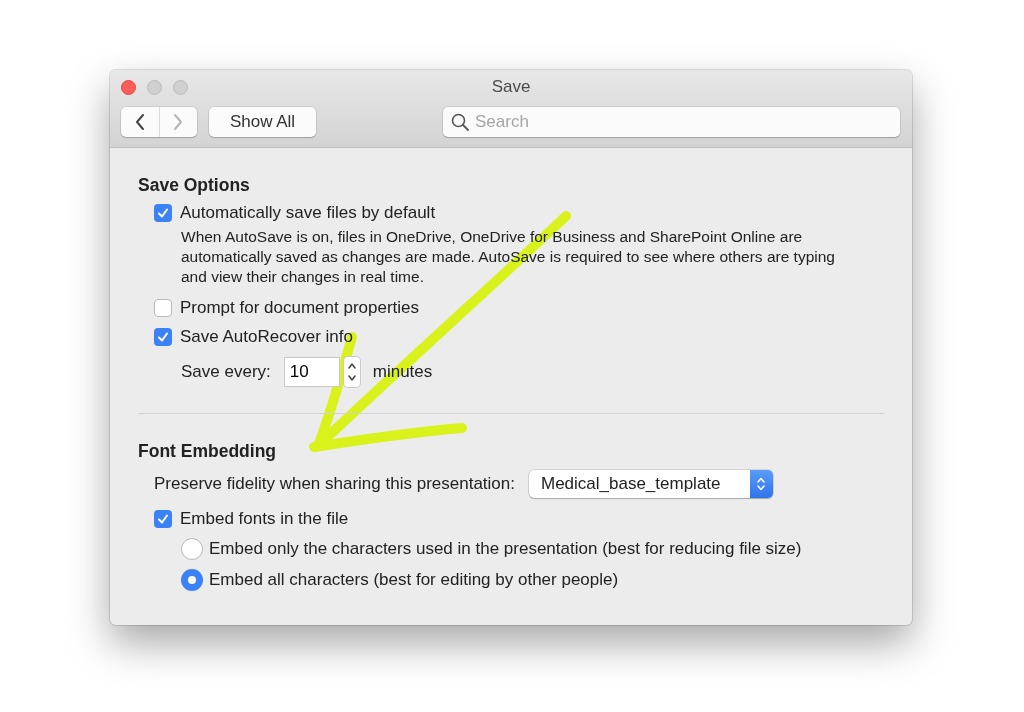 The image size is (1024, 712). Describe the element at coordinates (334, 484) in the screenshot. I see `option-label: Preserve fidelity when sharing this presentation:` at that location.